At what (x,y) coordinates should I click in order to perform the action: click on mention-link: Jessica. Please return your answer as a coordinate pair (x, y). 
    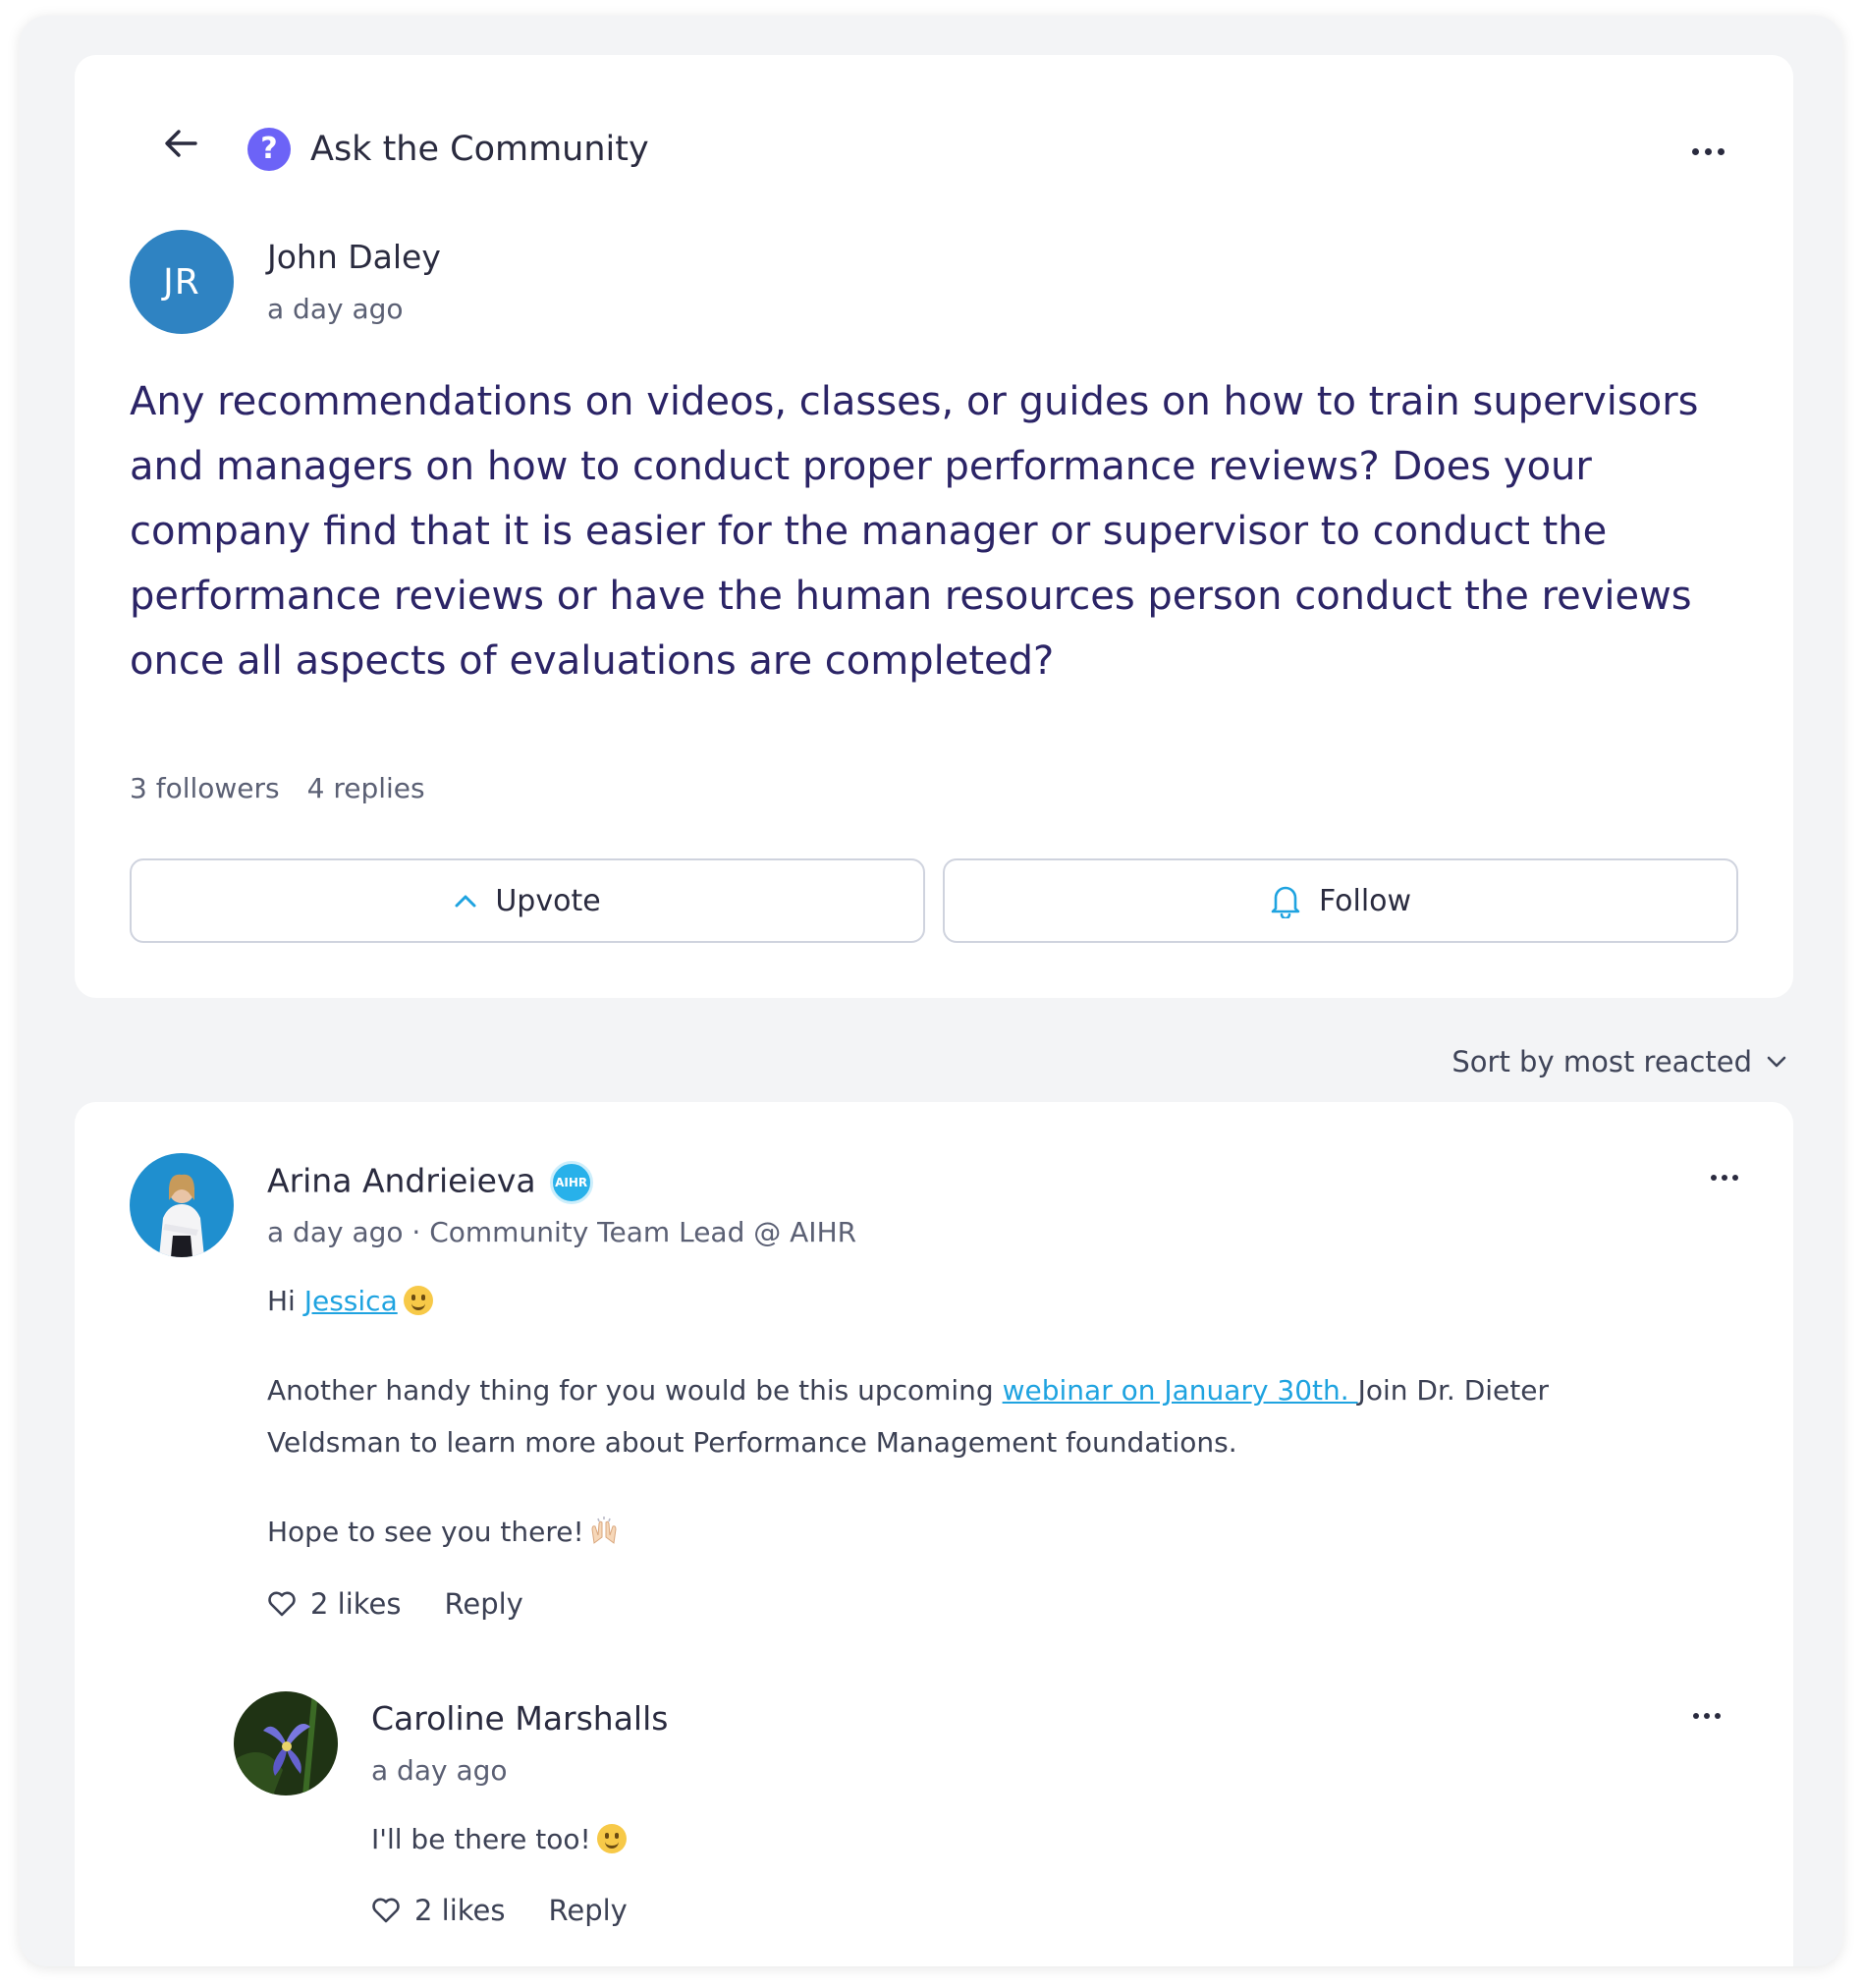
    Looking at the image, I should click on (351, 1301).